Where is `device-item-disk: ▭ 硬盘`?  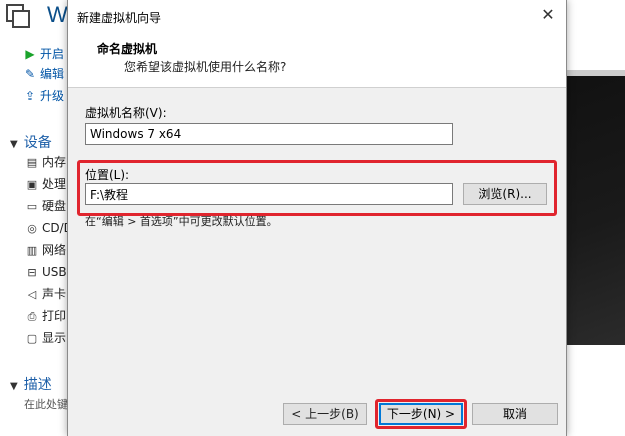 device-item-disk: ▭ 硬盘 is located at coordinates (45, 206).